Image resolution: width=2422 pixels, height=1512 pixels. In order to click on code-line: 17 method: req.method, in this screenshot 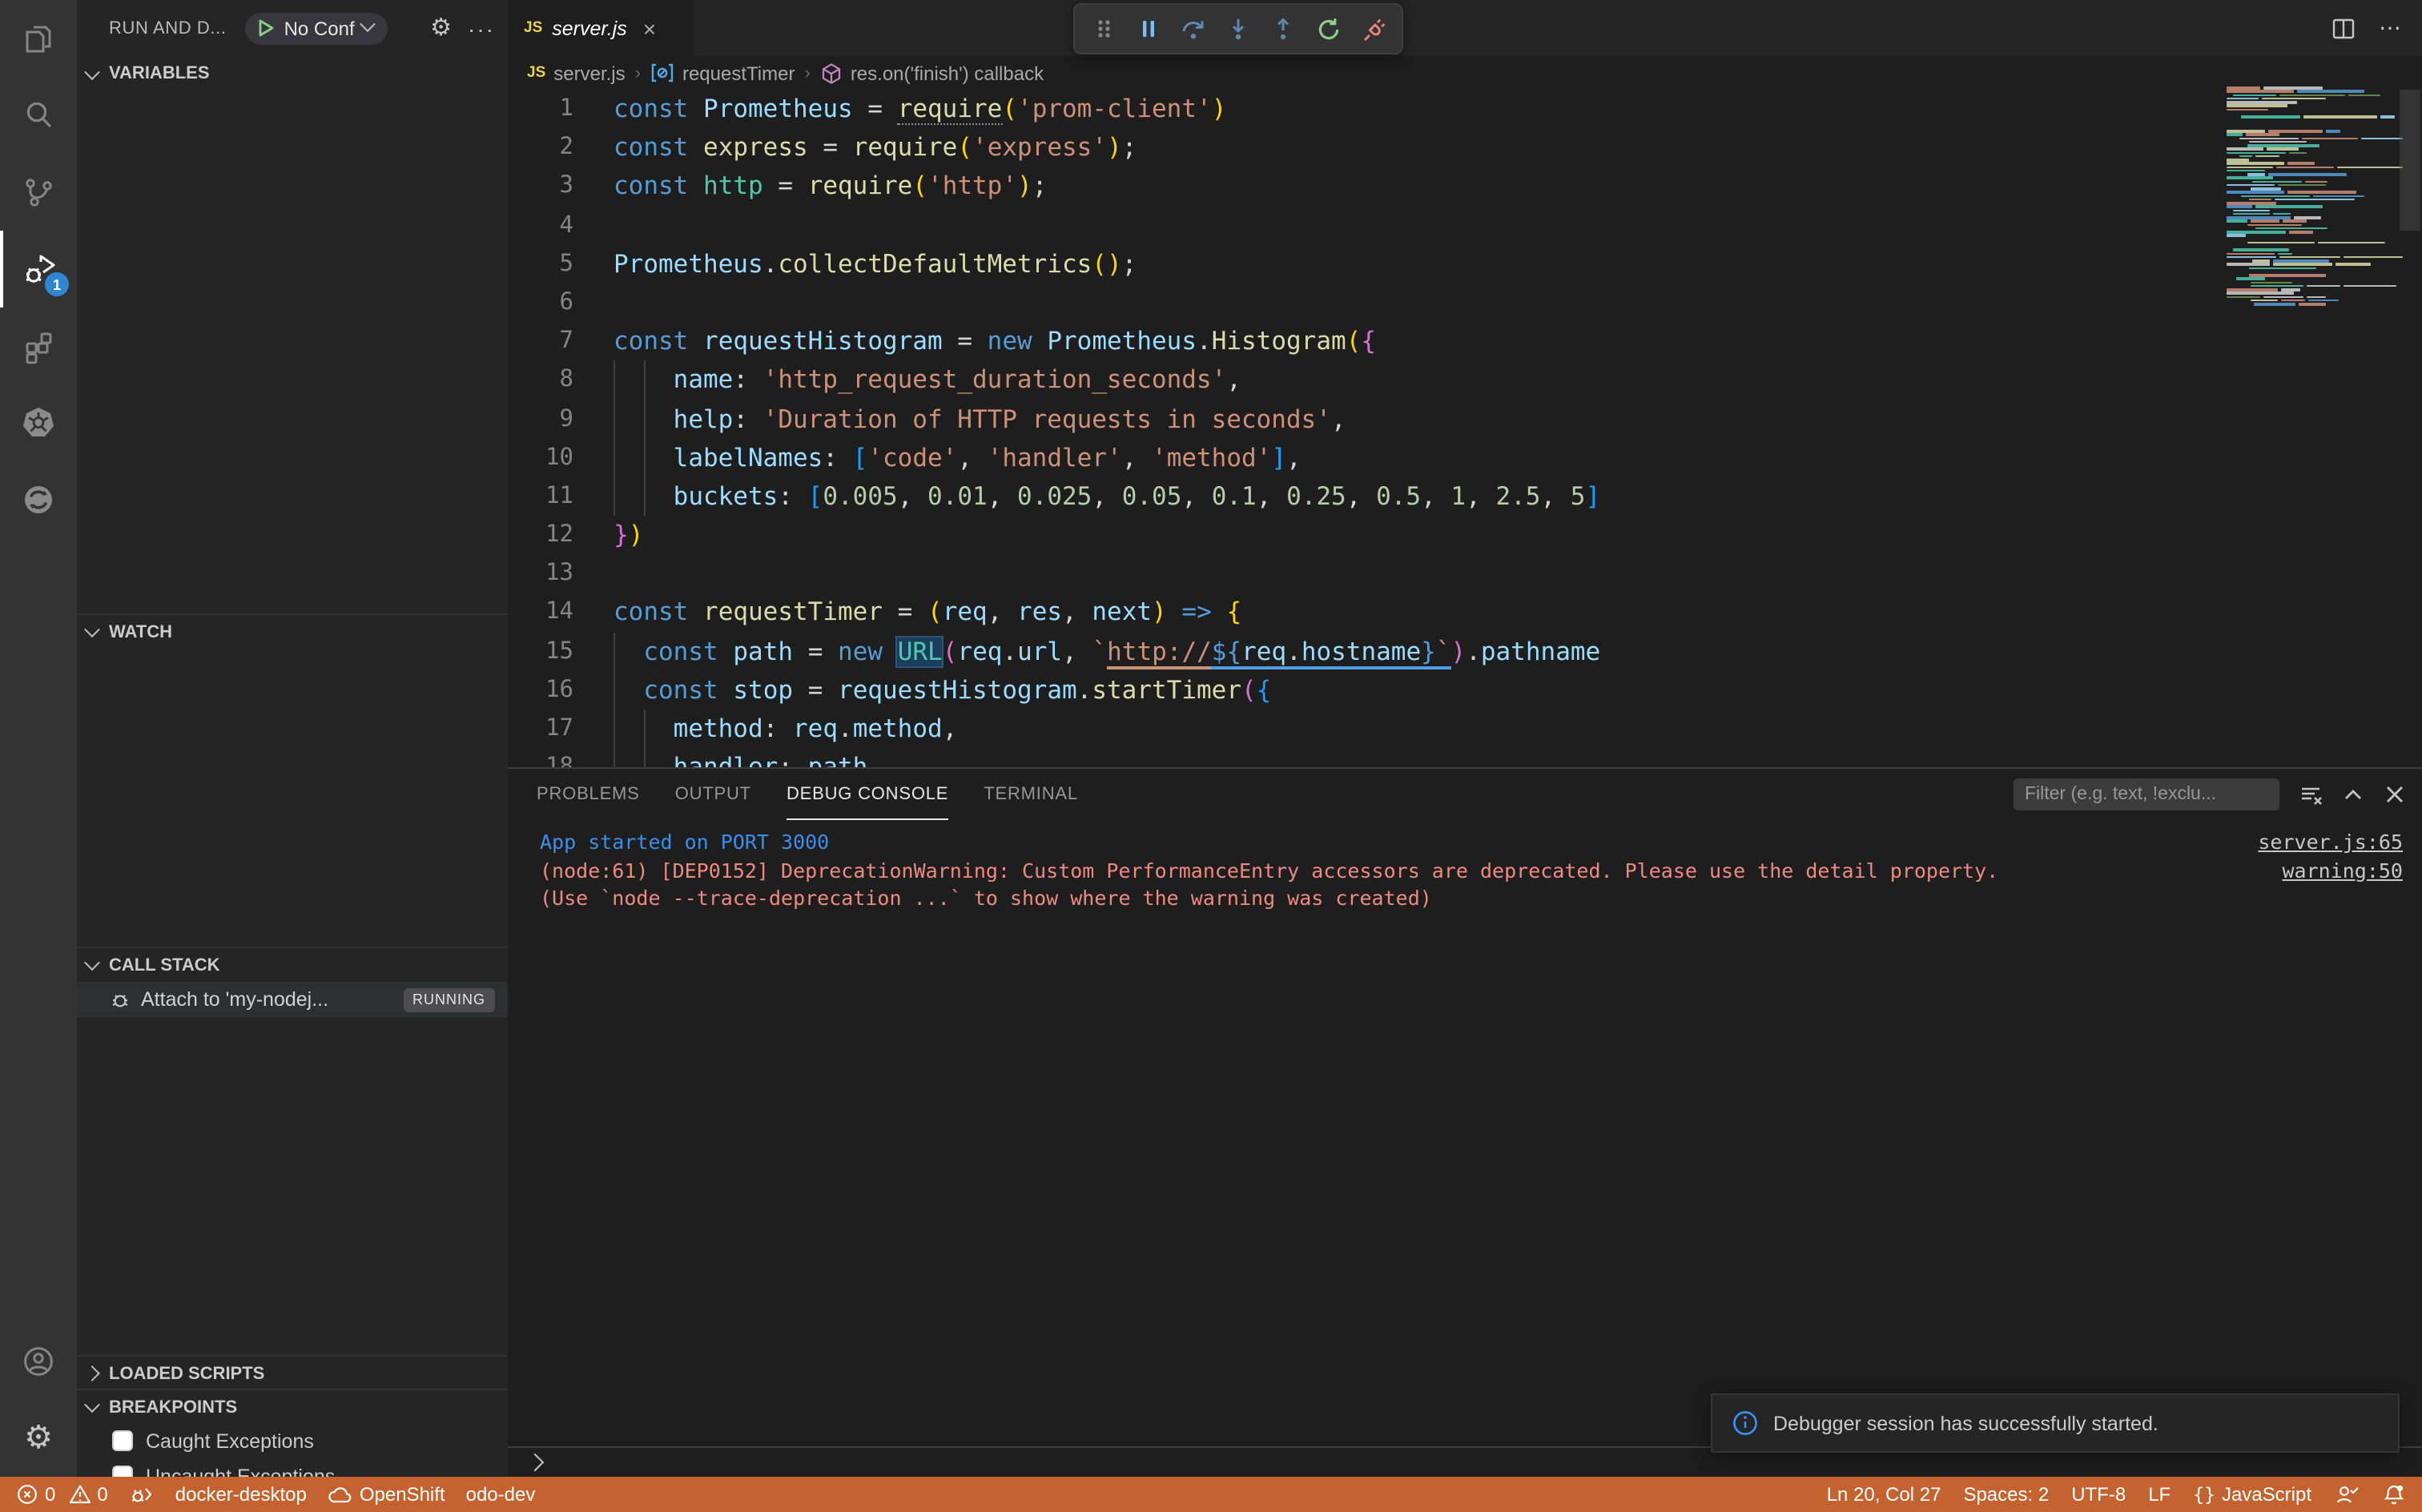, I will do `click(1465, 729)`.